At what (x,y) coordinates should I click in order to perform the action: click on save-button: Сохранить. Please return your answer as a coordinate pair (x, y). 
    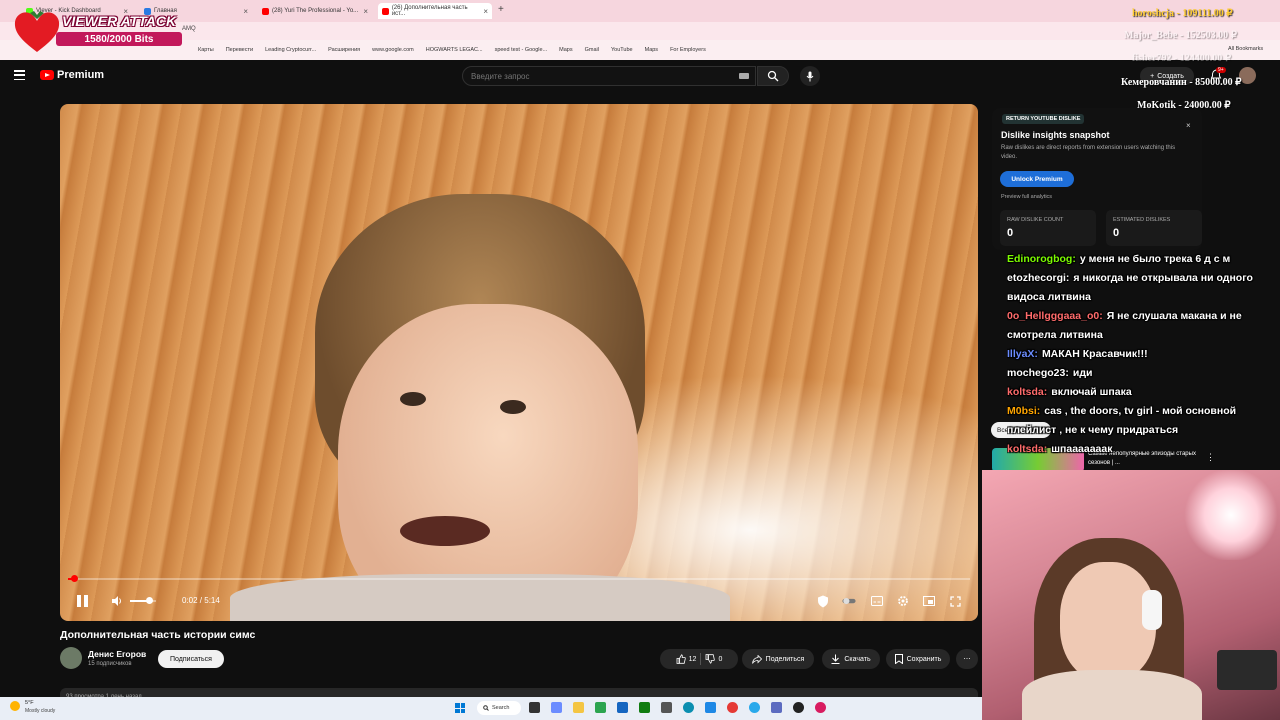
    Looking at the image, I should click on (918, 659).